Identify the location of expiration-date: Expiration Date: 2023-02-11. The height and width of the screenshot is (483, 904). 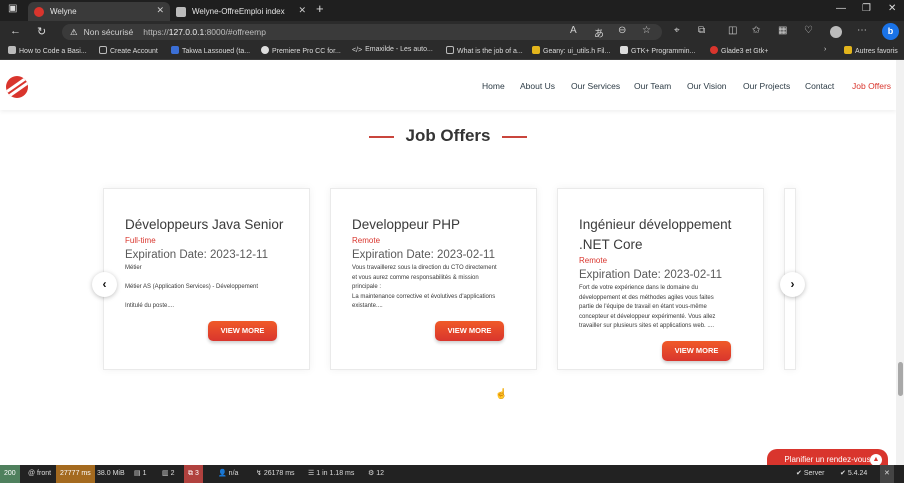
(650, 275).